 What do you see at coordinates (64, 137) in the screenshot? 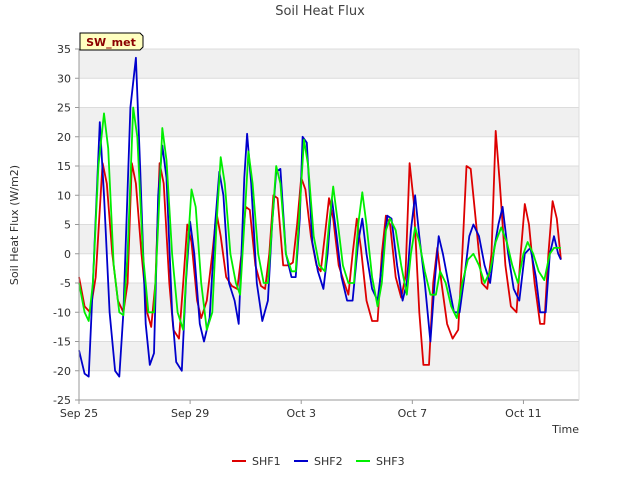
I see `y-tick-label: 20` at bounding box center [64, 137].